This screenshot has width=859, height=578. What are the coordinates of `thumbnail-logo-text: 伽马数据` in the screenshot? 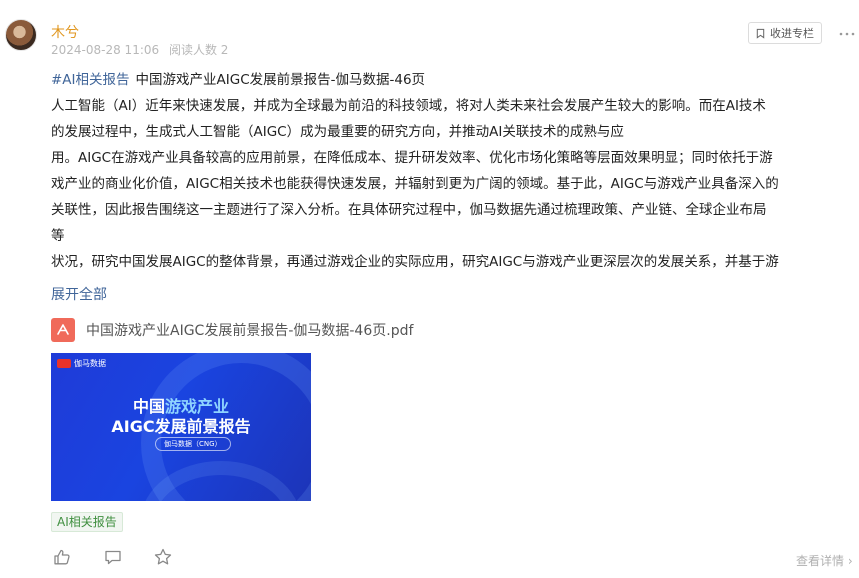 It's located at (90, 363).